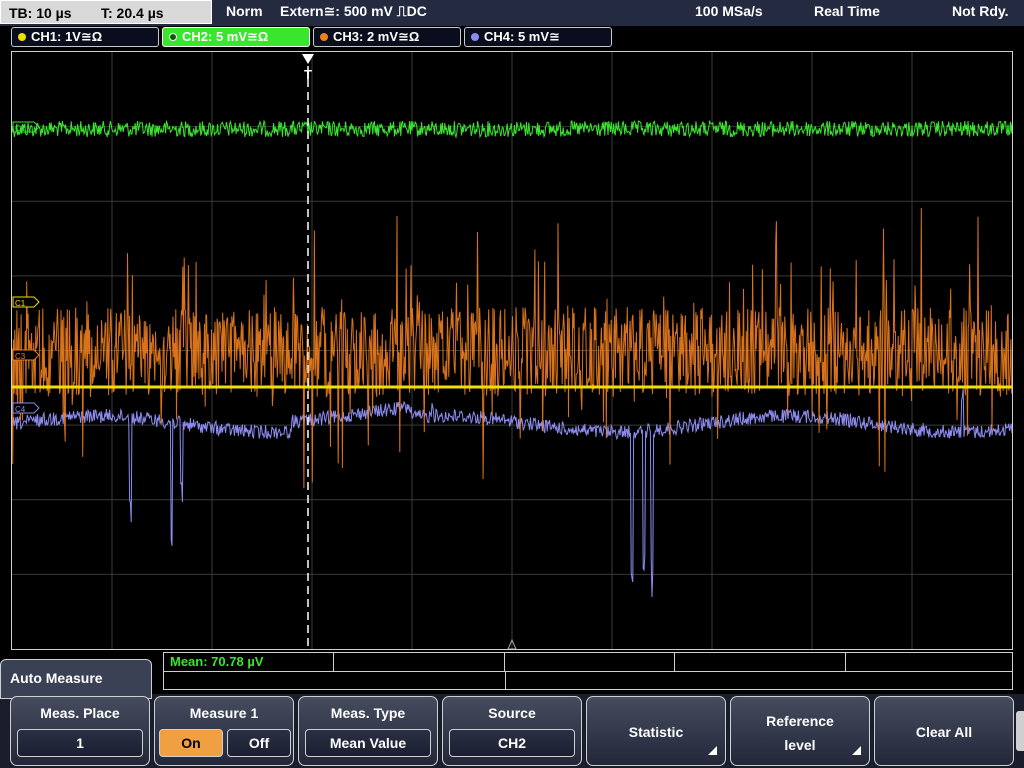  I want to click on measure1-softkey: Measure 1 On Off, so click(224, 731).